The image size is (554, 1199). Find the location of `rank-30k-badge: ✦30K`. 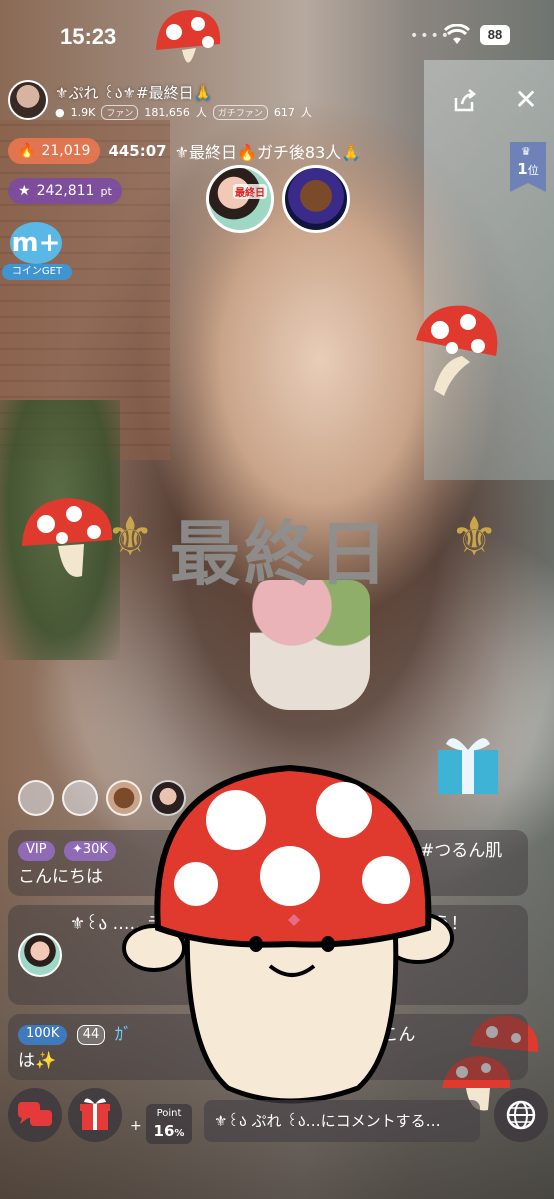

rank-30k-badge: ✦30K is located at coordinates (89, 851).